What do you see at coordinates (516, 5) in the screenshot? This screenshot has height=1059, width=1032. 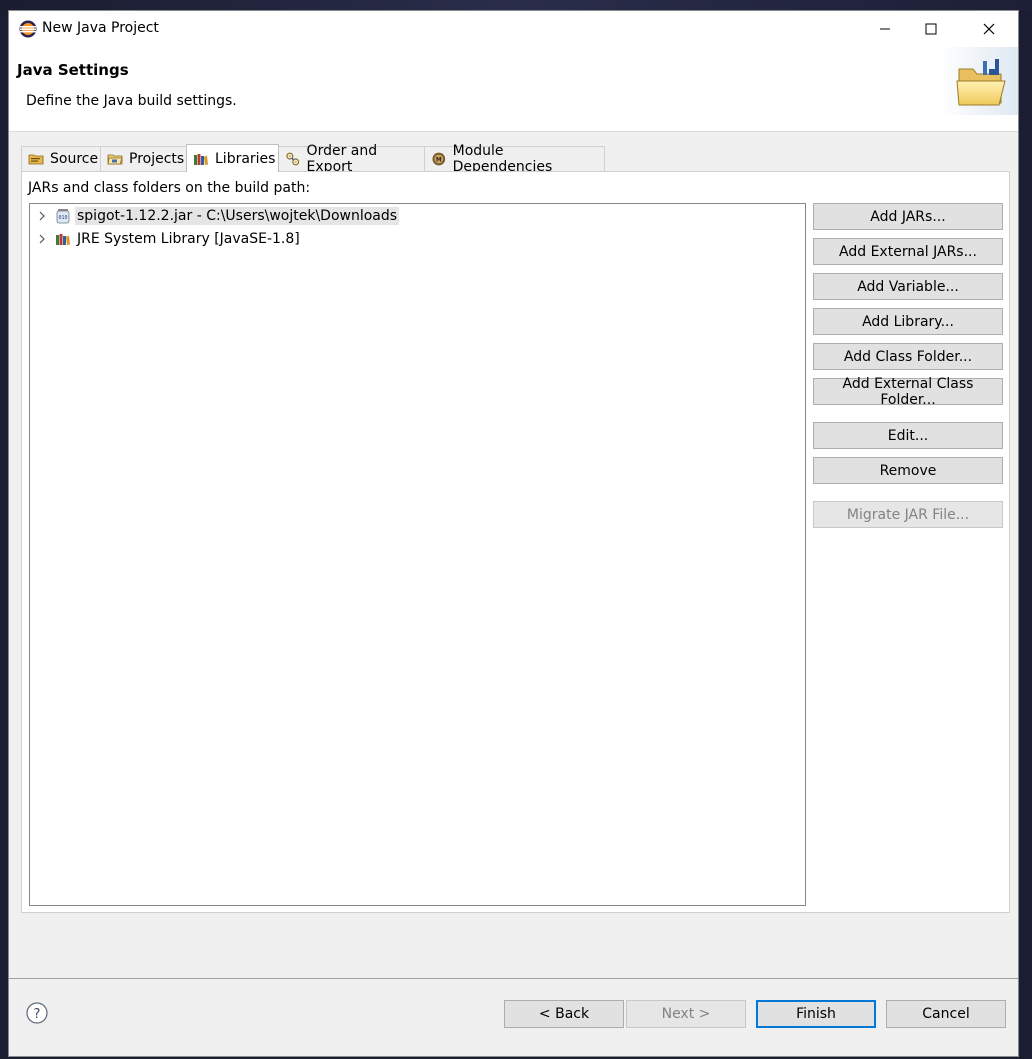 I see `desktop-background` at bounding box center [516, 5].